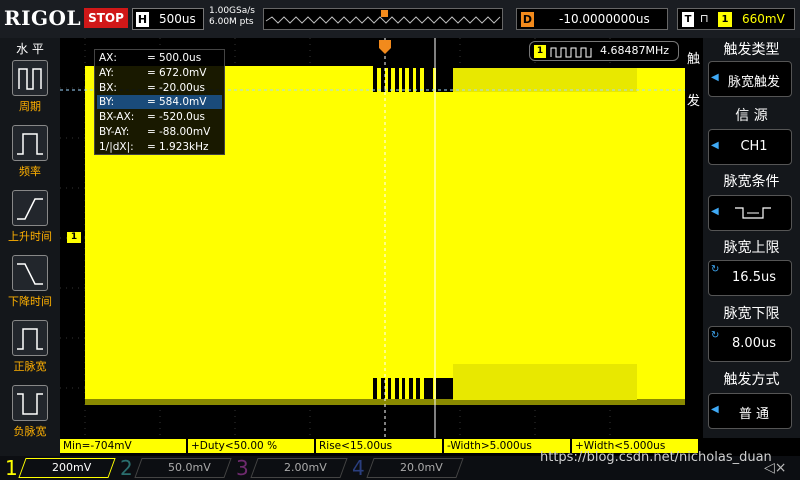 Image resolution: width=800 pixels, height=480 pixels. I want to click on sweep-mode-value: 普 通, so click(754, 414).